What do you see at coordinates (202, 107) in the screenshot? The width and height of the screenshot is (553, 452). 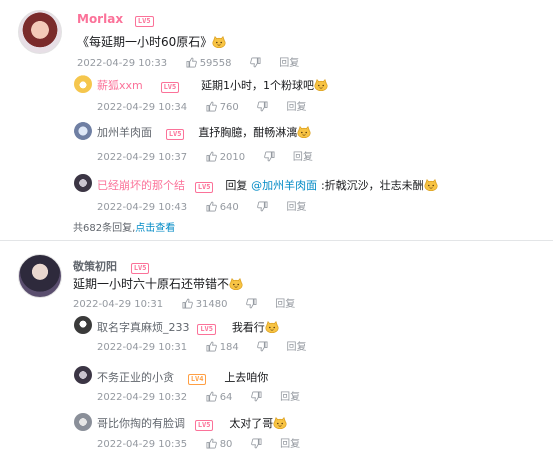 I see `reply-meta: 2022-04-29 10:34 760 回复` at bounding box center [202, 107].